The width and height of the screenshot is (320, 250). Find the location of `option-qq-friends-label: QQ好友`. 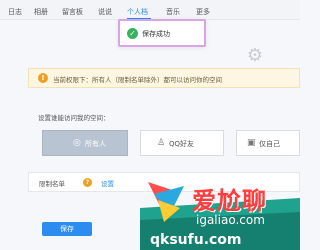

option-qq-friends-label: QQ好友 is located at coordinates (182, 144).